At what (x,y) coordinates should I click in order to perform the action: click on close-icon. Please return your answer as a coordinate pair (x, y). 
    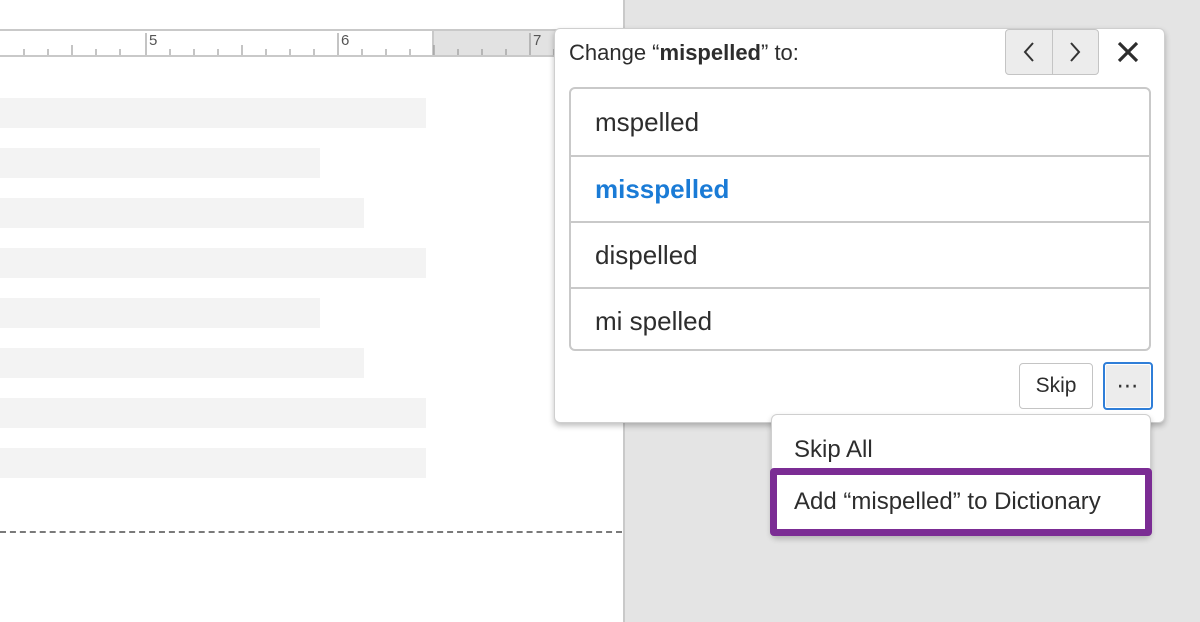
    Looking at the image, I should click on (1128, 52).